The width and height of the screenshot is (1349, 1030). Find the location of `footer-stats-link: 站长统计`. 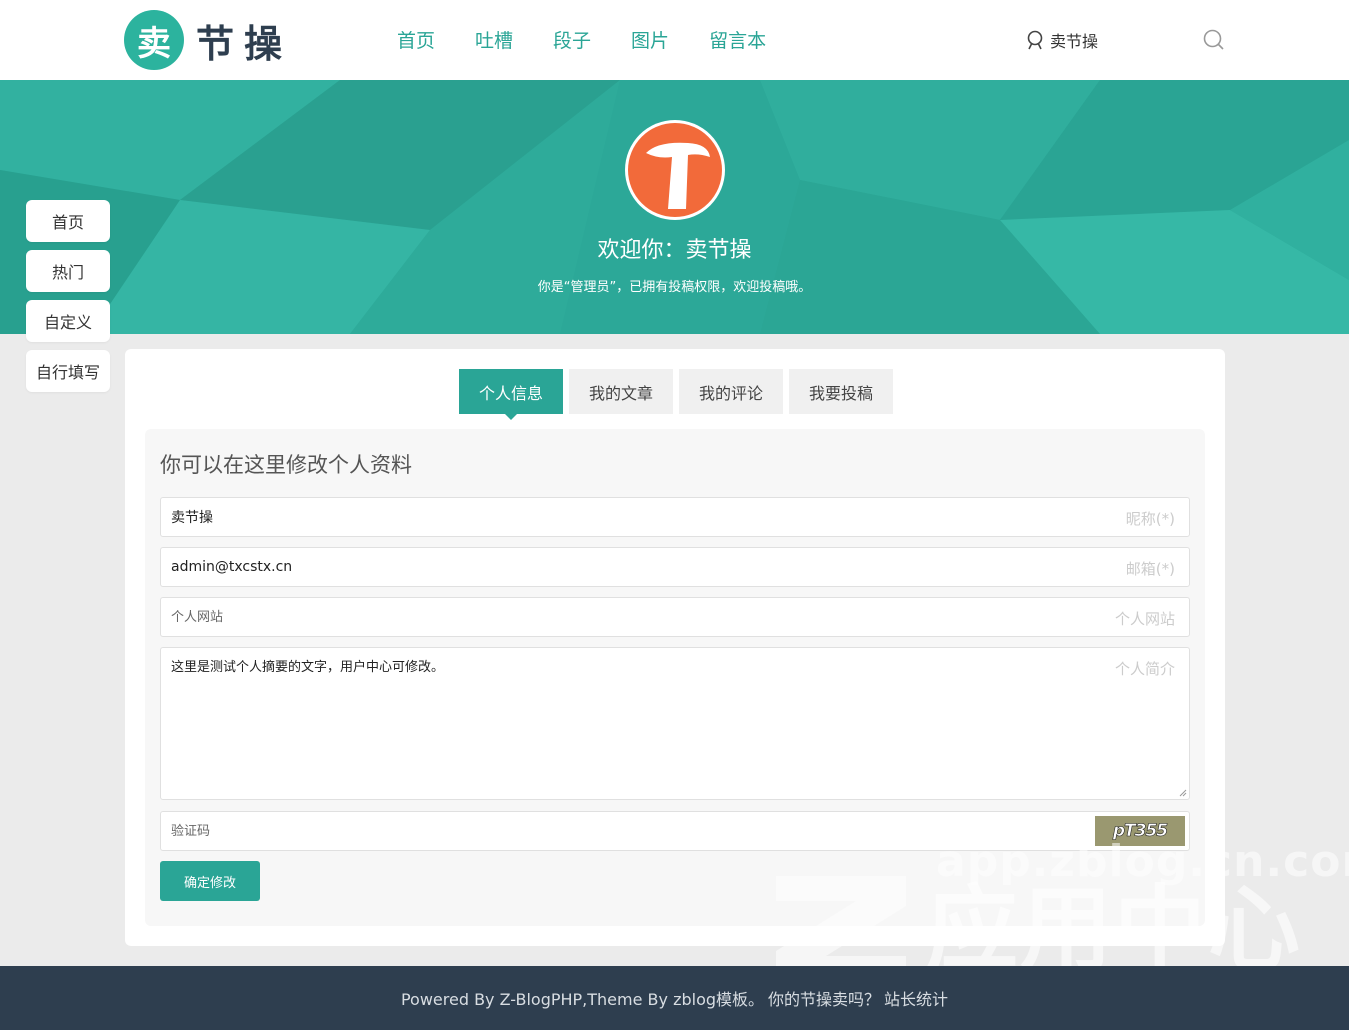

footer-stats-link: 站长统计 is located at coordinates (916, 998).